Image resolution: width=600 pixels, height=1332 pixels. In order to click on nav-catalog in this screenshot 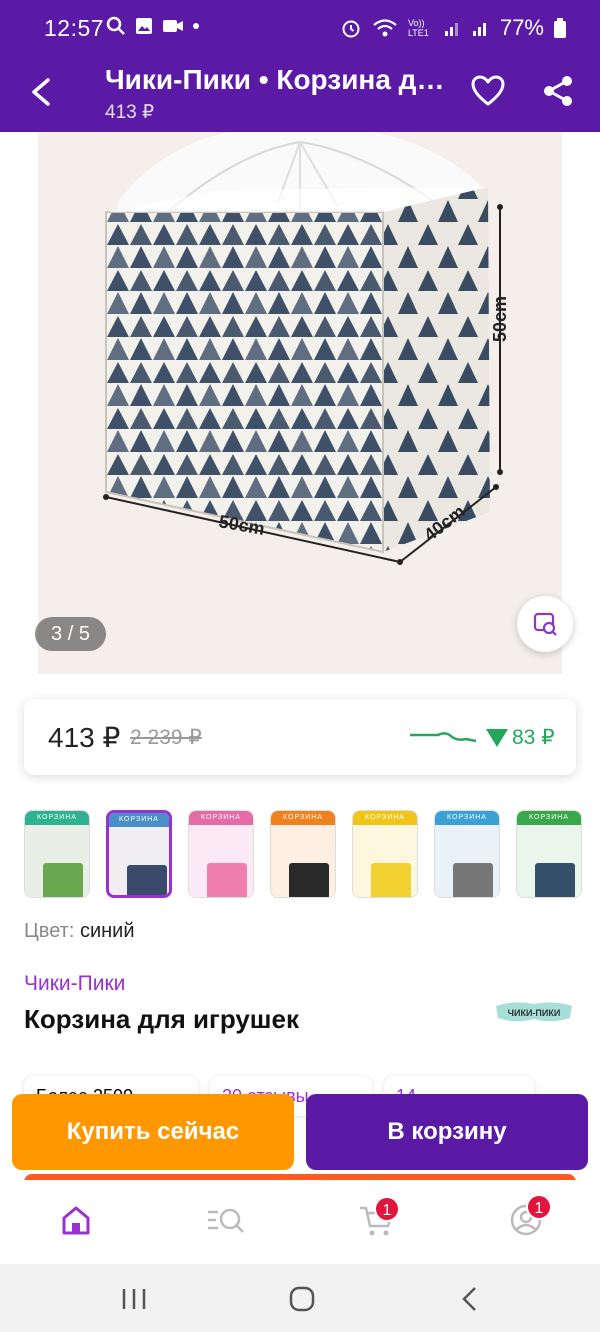, I will do `click(226, 1220)`.